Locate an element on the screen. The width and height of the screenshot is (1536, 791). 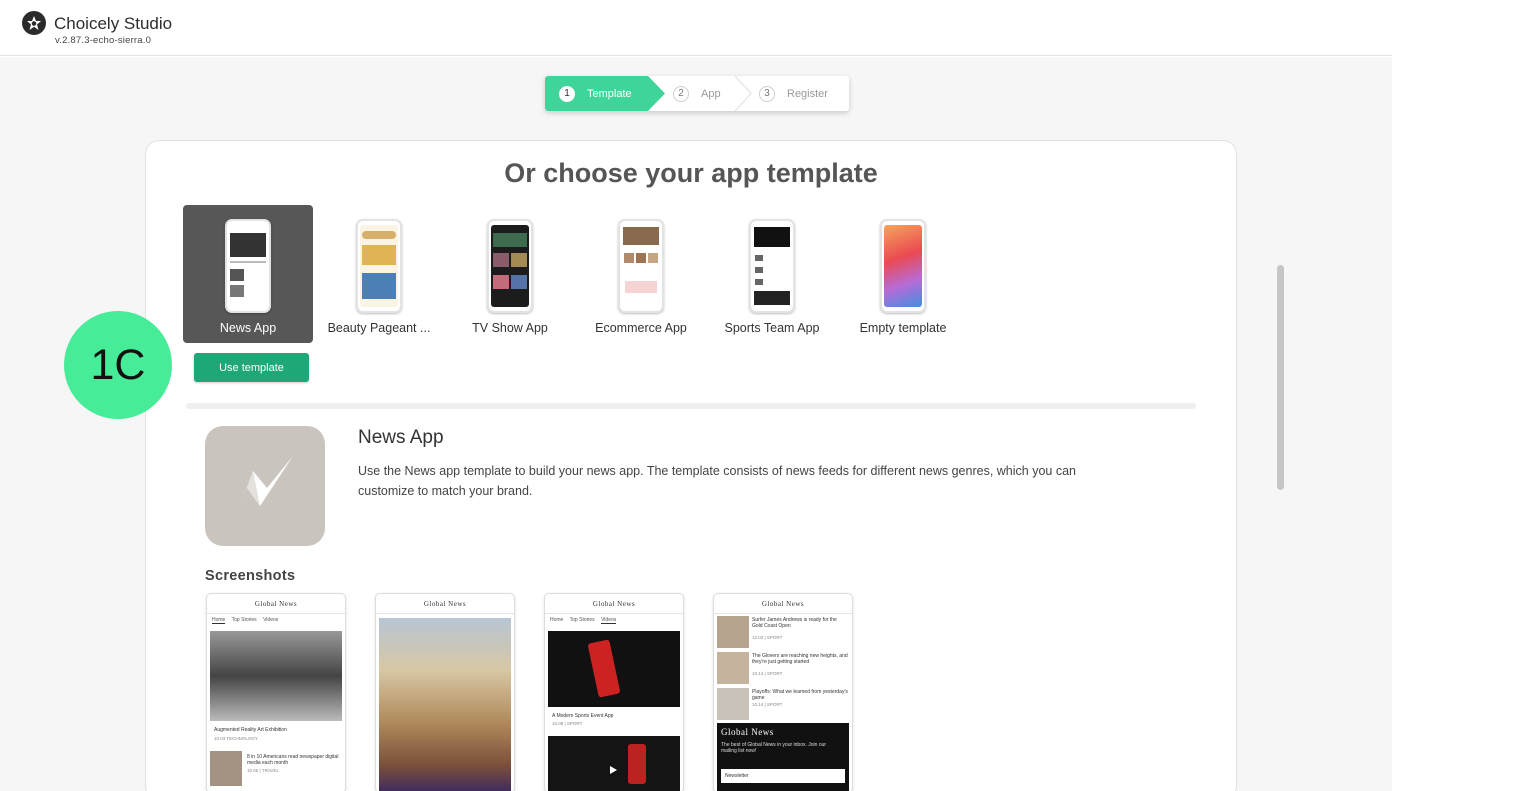
step-register: 3 Register is located at coordinates (793, 93).